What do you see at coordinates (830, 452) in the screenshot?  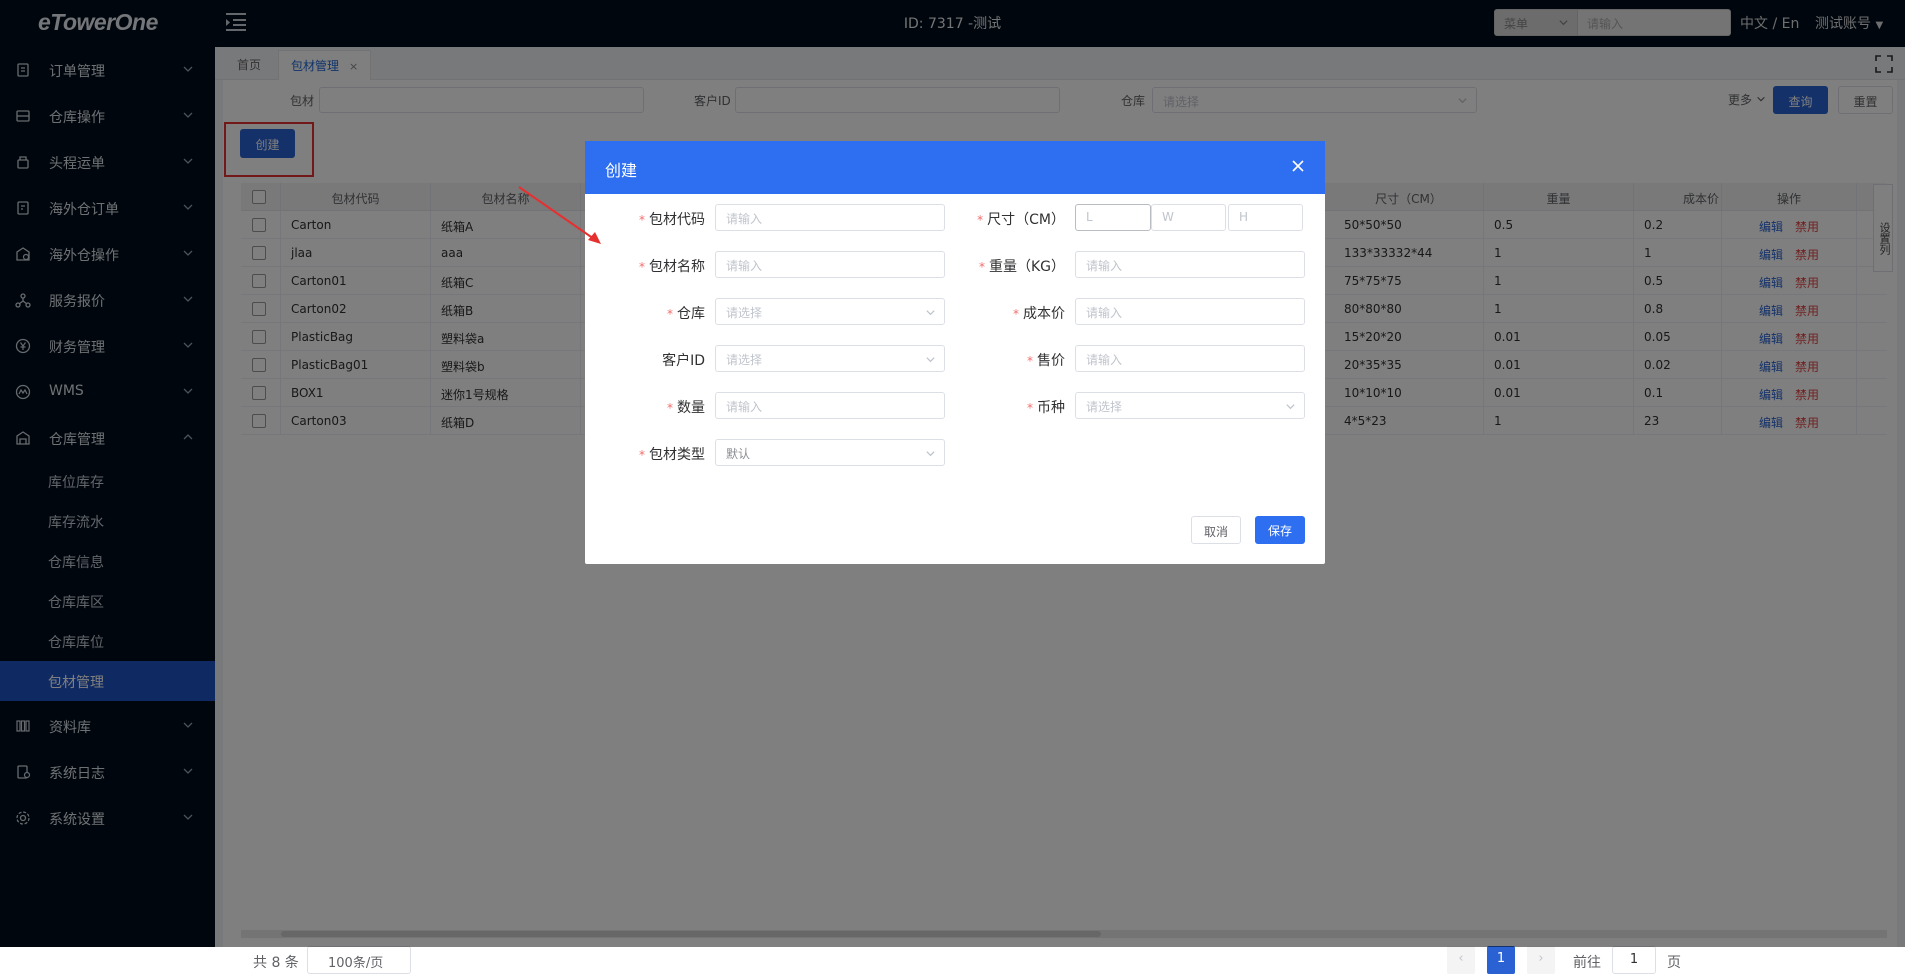 I see `modal-field-select: 默认` at bounding box center [830, 452].